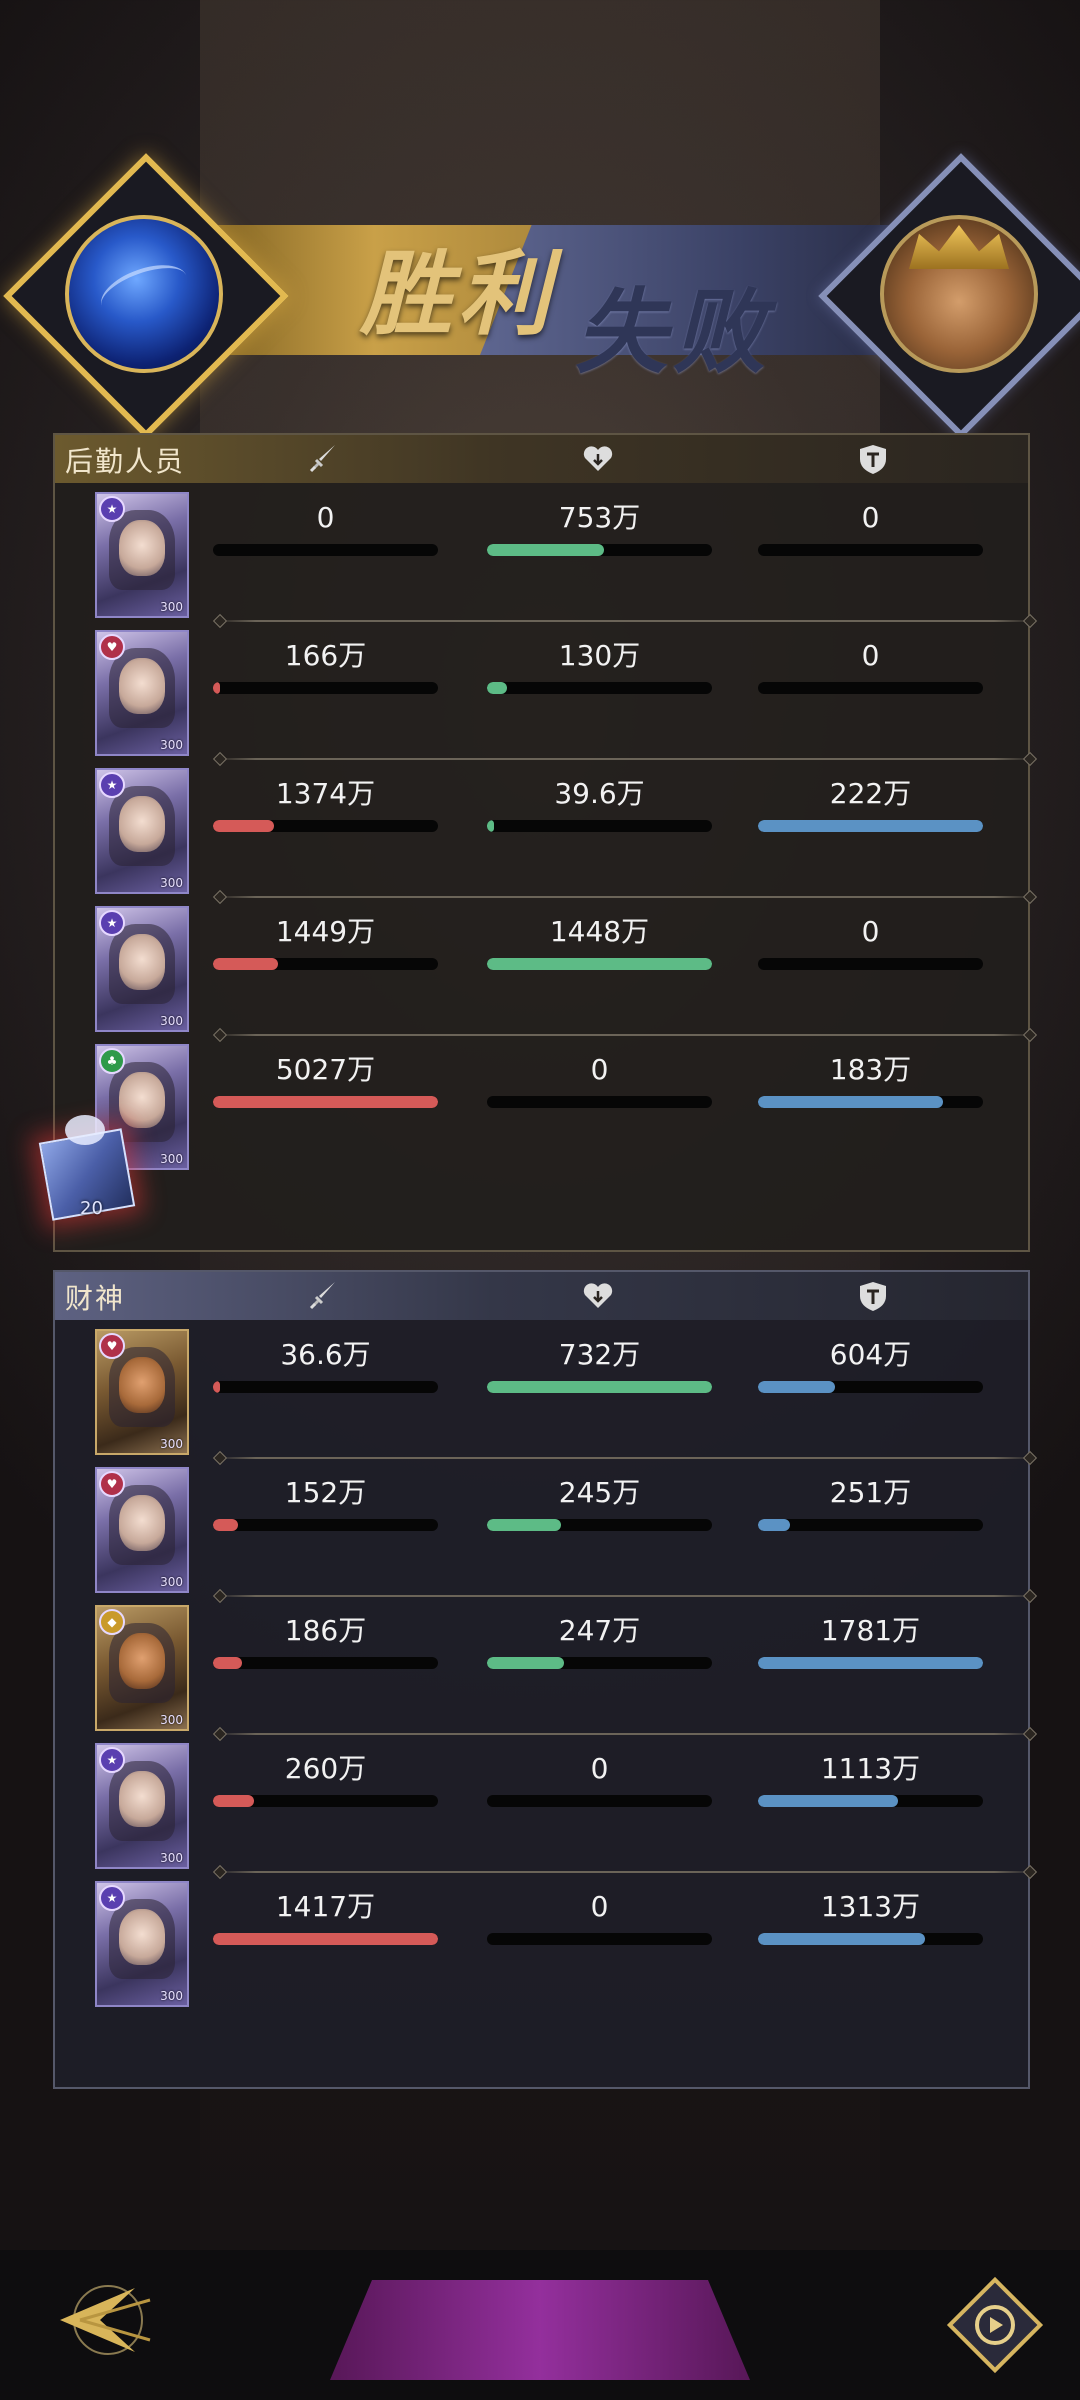 The width and height of the screenshot is (1080, 2400). What do you see at coordinates (870, 793) in the screenshot?
I see `tank-value: 222万` at bounding box center [870, 793].